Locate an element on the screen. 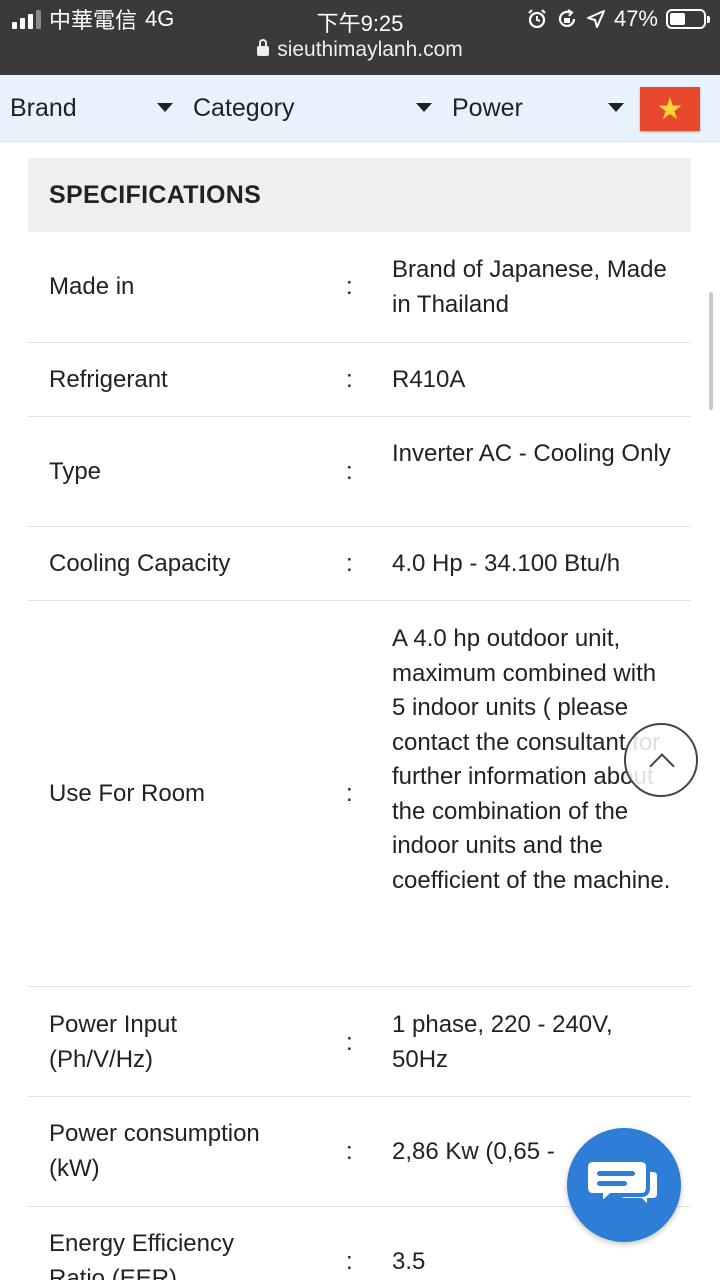 This screenshot has width=720, height=1280. vietnam-flag-icon: ★ is located at coordinates (670, 109).